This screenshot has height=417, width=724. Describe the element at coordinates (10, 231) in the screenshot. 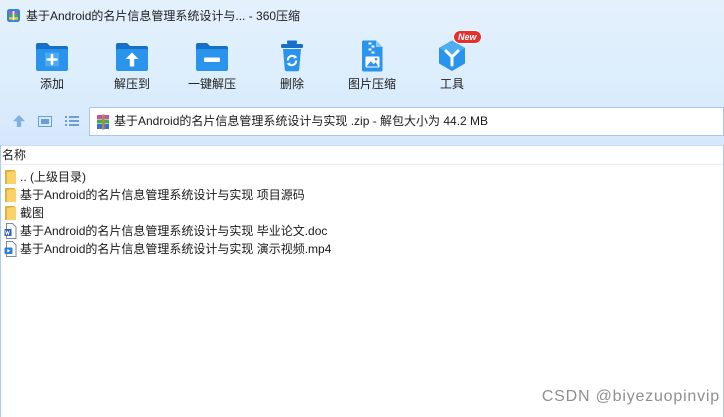

I see `word-document-icon` at that location.